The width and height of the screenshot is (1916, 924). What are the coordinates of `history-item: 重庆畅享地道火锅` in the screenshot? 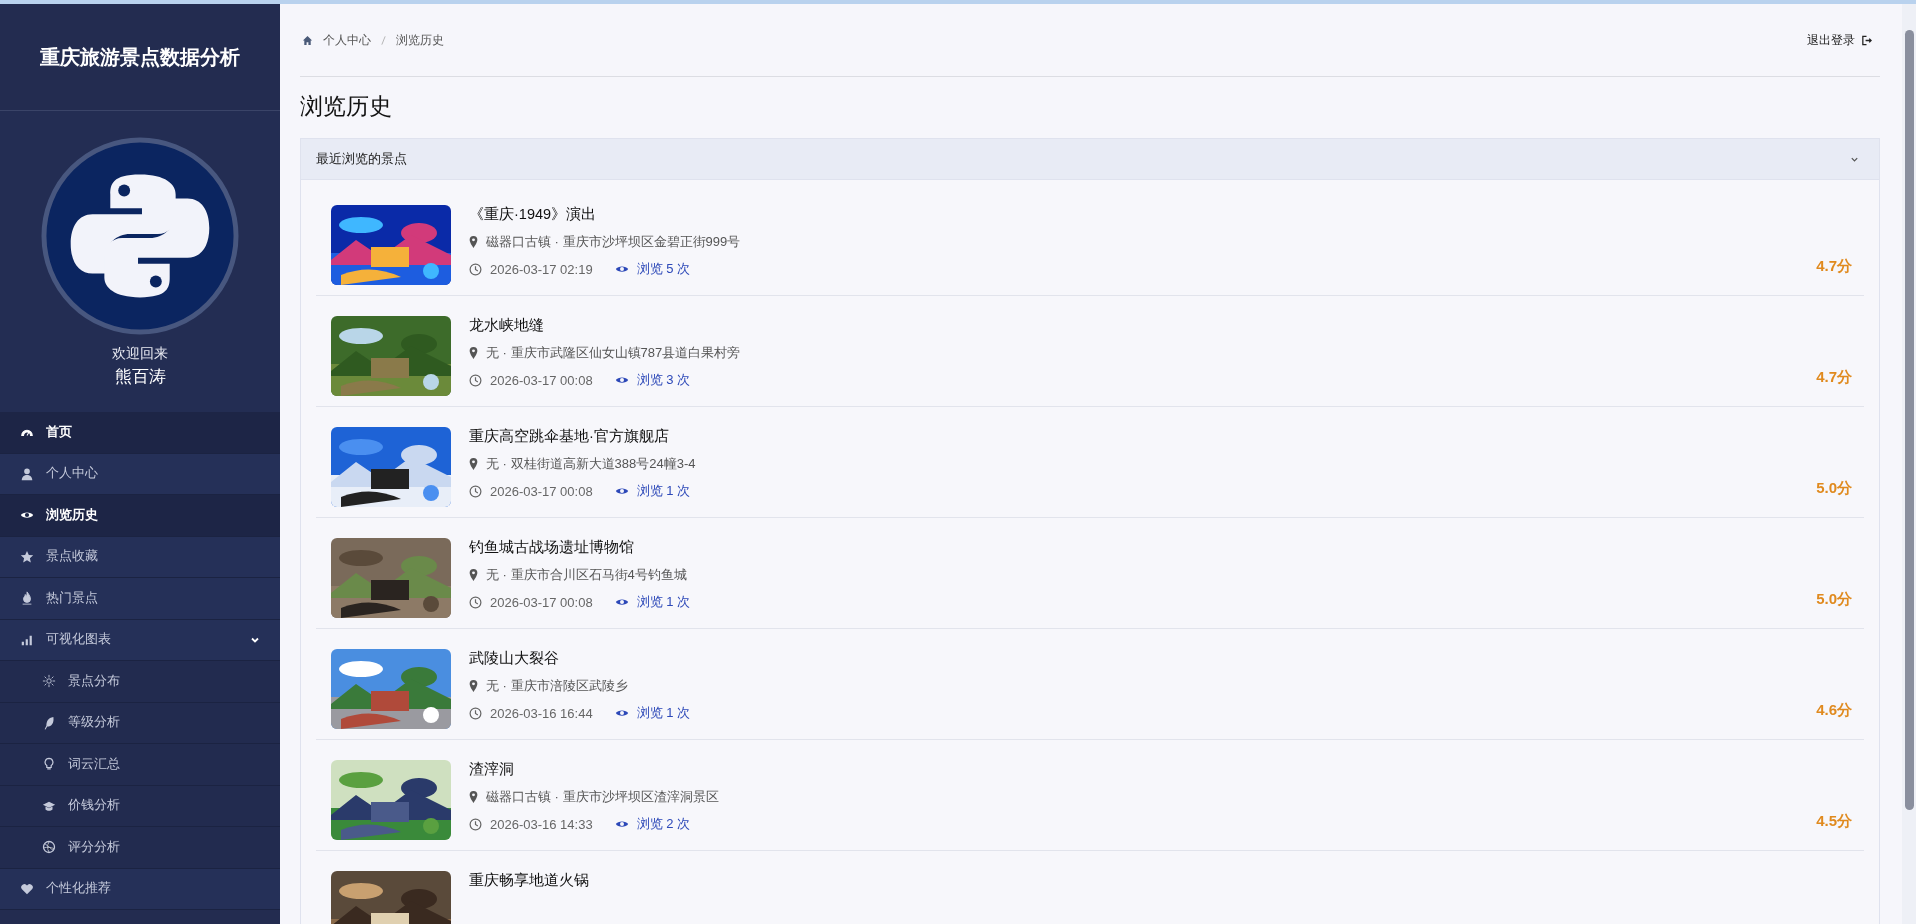 It's located at (1090, 887).